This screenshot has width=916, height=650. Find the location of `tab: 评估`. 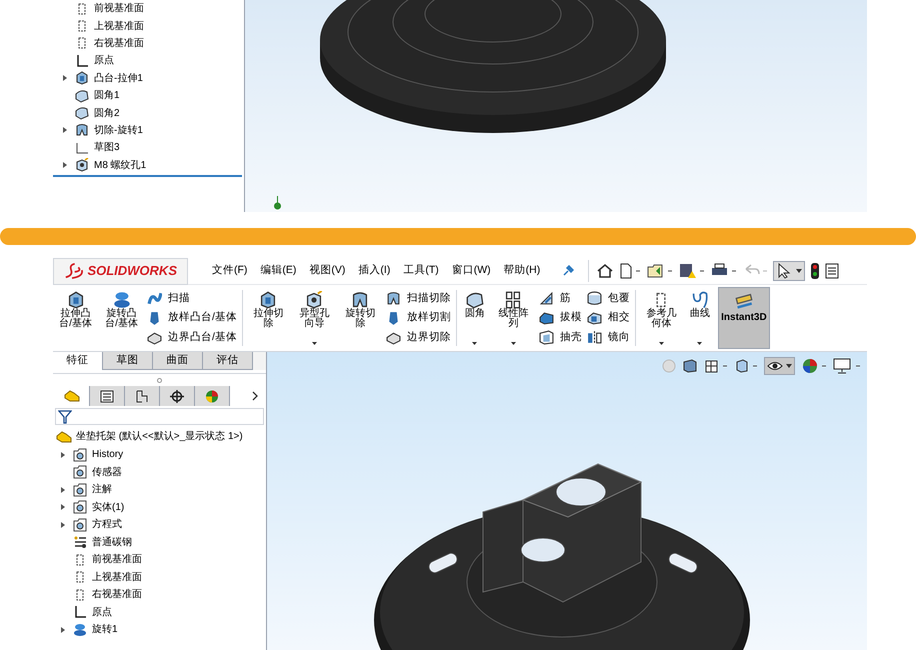

tab: 评估 is located at coordinates (228, 361).